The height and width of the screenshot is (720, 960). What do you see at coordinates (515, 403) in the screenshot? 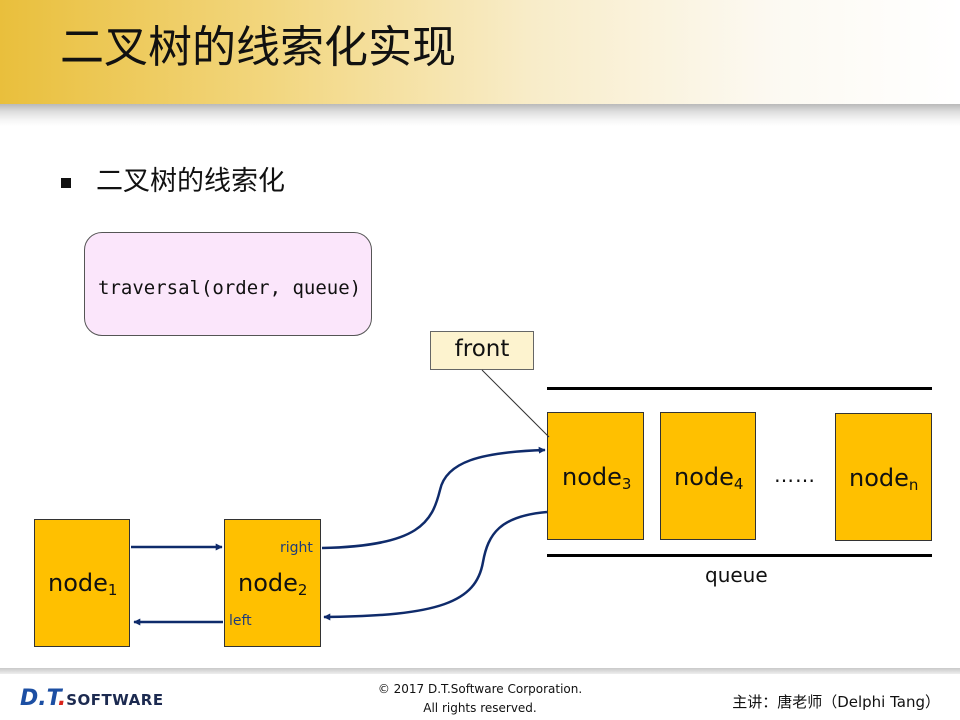
I see `front-pointer-line` at bounding box center [515, 403].